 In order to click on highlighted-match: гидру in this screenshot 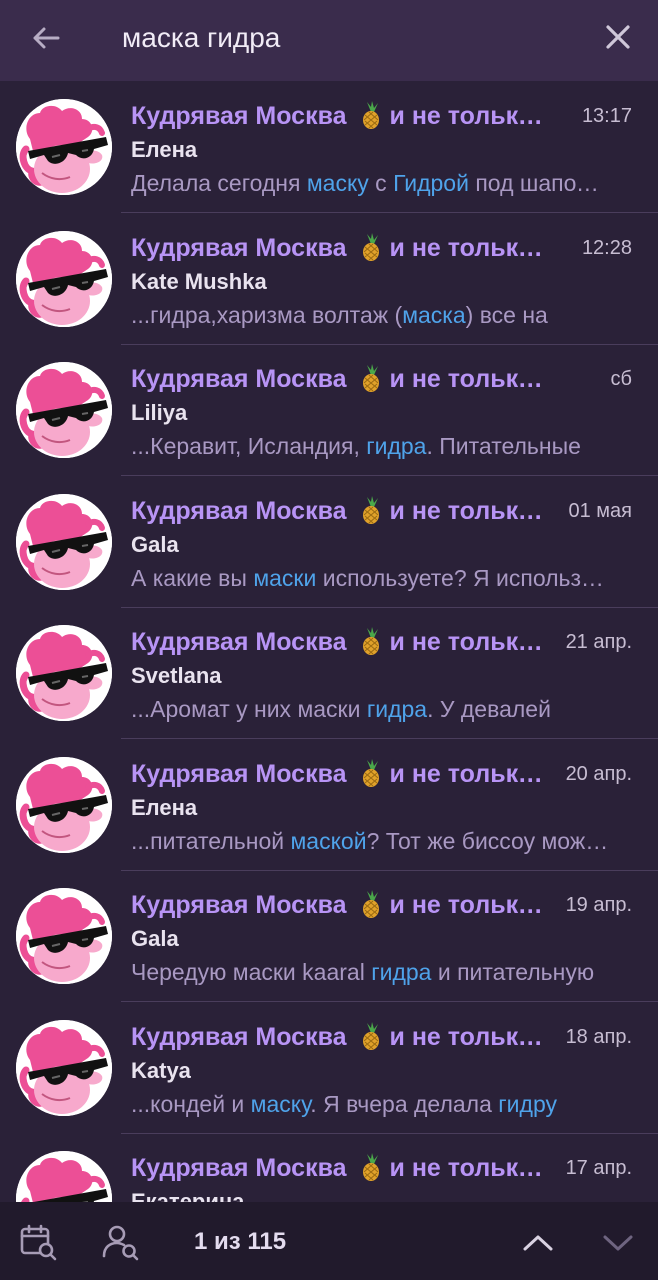, I will do `click(527, 1103)`.